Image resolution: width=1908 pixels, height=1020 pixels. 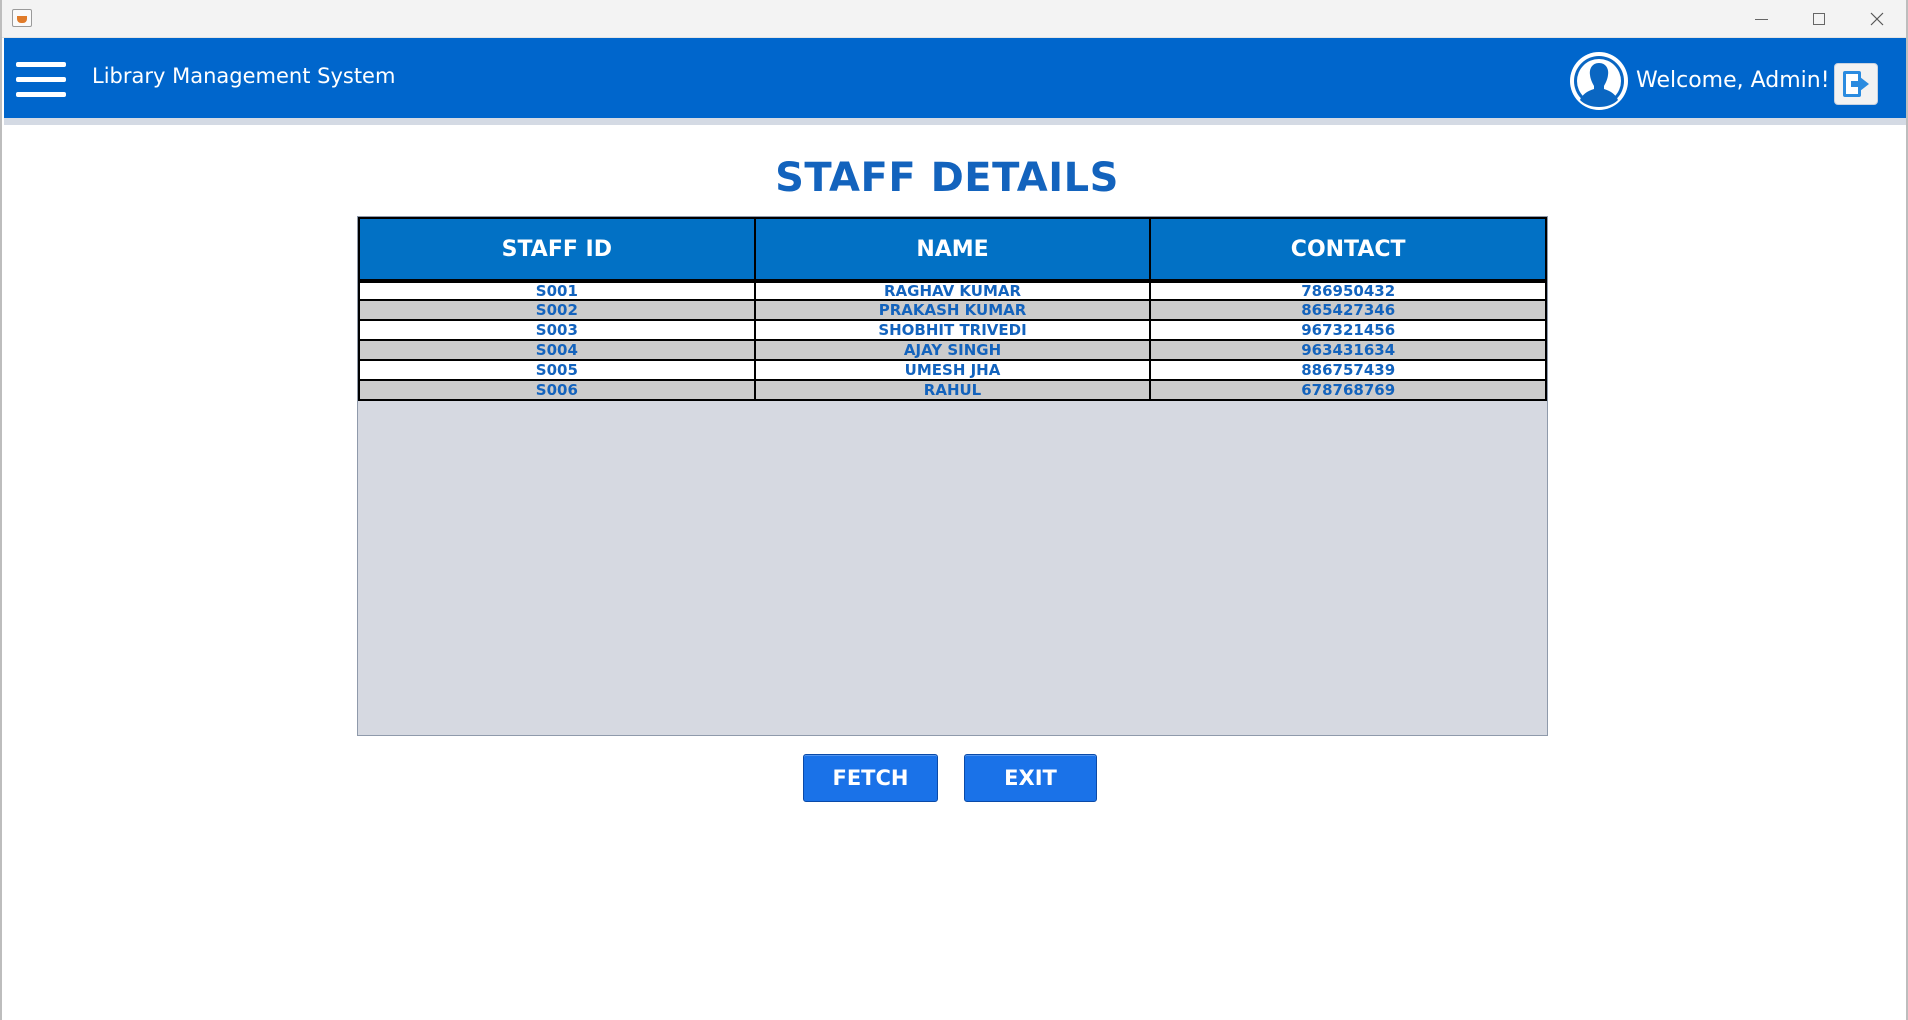 I want to click on logout-button, so click(x=1856, y=84).